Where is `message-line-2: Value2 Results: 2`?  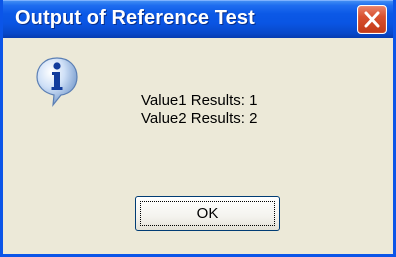 message-line-2: Value2 Results: 2 is located at coordinates (199, 118).